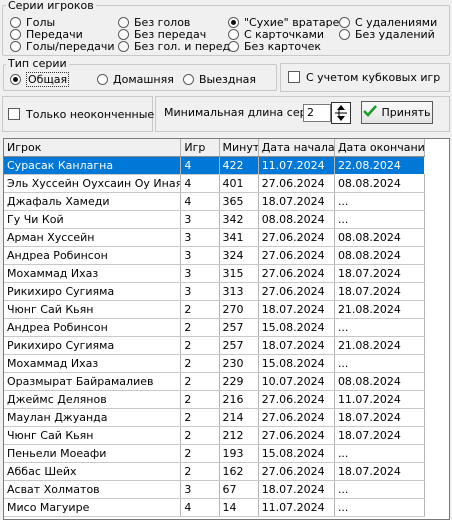 This screenshot has height=520, width=452. I want to click on end-date-cell: 21.08.2024, so click(380, 345).